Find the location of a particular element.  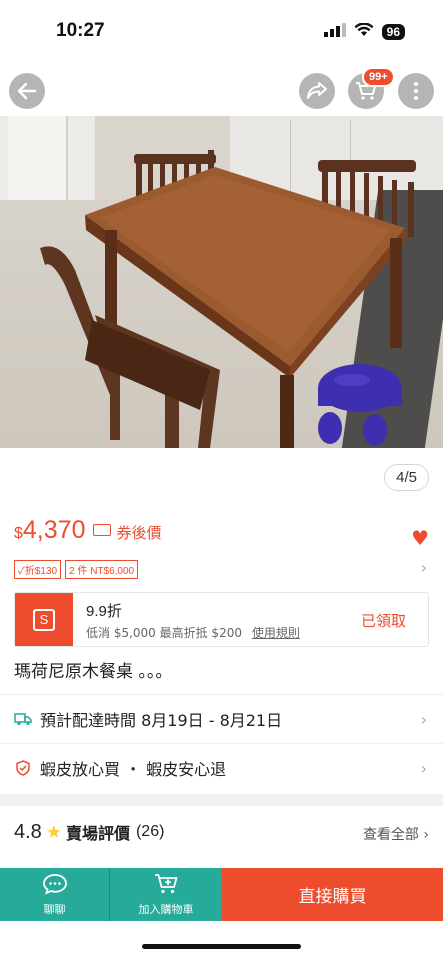

delivery-row: 預計配達時間 8月19日 - 8月21日 is located at coordinates (221, 719).